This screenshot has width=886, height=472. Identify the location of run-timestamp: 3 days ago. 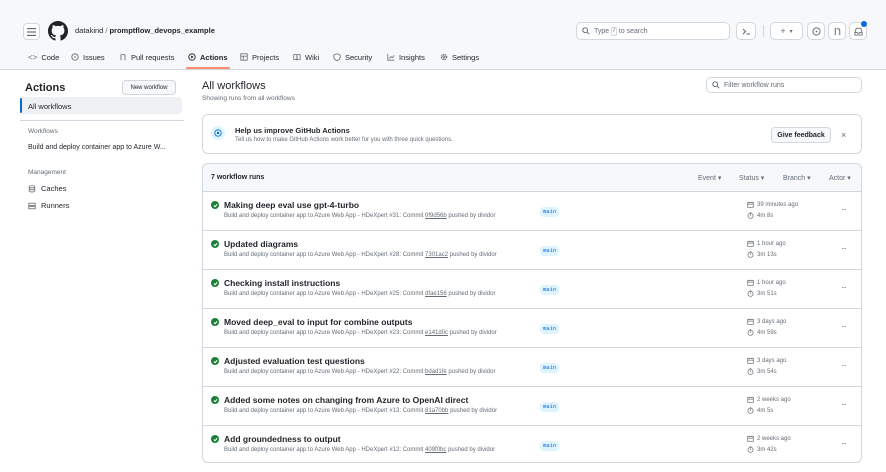
(766, 360).